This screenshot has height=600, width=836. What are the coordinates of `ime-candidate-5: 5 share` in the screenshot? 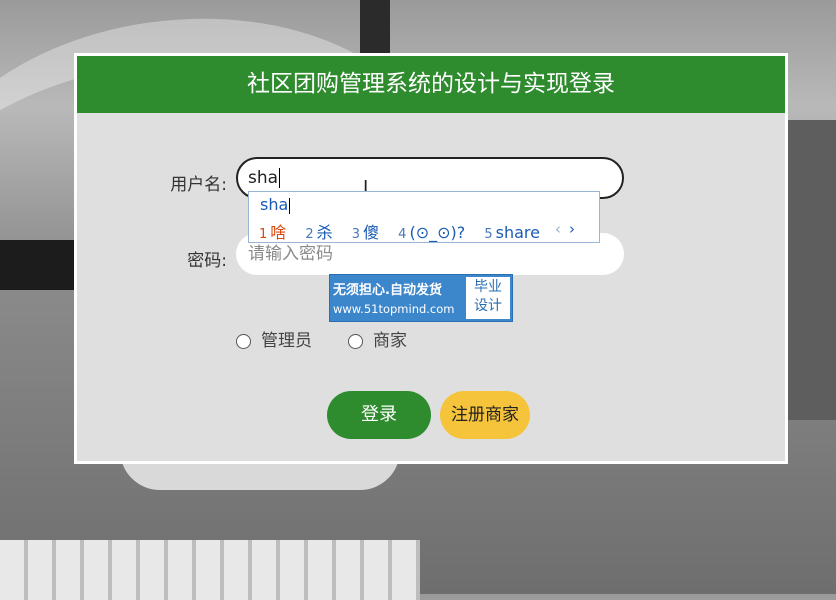 It's located at (512, 232).